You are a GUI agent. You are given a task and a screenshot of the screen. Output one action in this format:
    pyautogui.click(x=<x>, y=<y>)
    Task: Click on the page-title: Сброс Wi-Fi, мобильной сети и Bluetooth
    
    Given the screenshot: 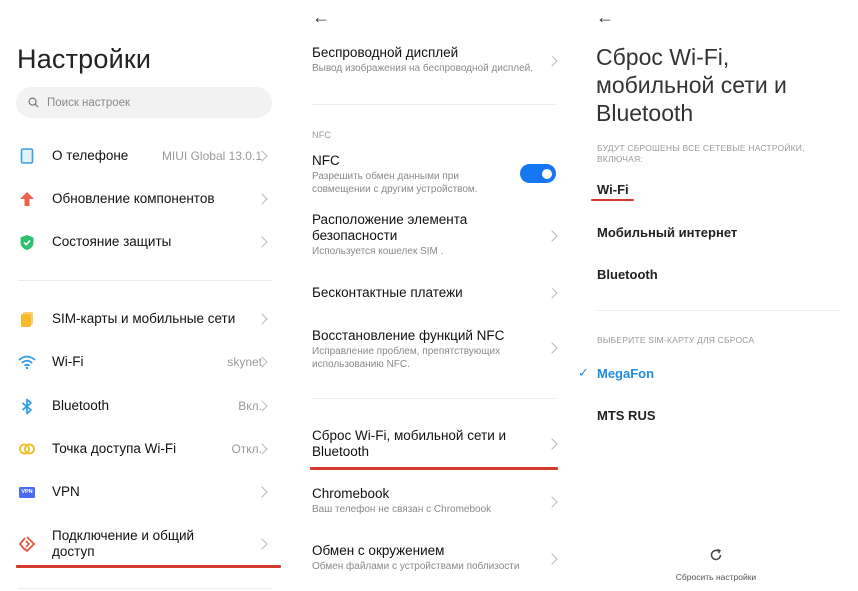 What is the action you would take?
    pyautogui.click(x=691, y=85)
    